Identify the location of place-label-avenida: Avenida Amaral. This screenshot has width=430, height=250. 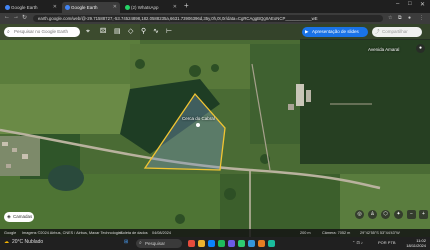
(383, 49).